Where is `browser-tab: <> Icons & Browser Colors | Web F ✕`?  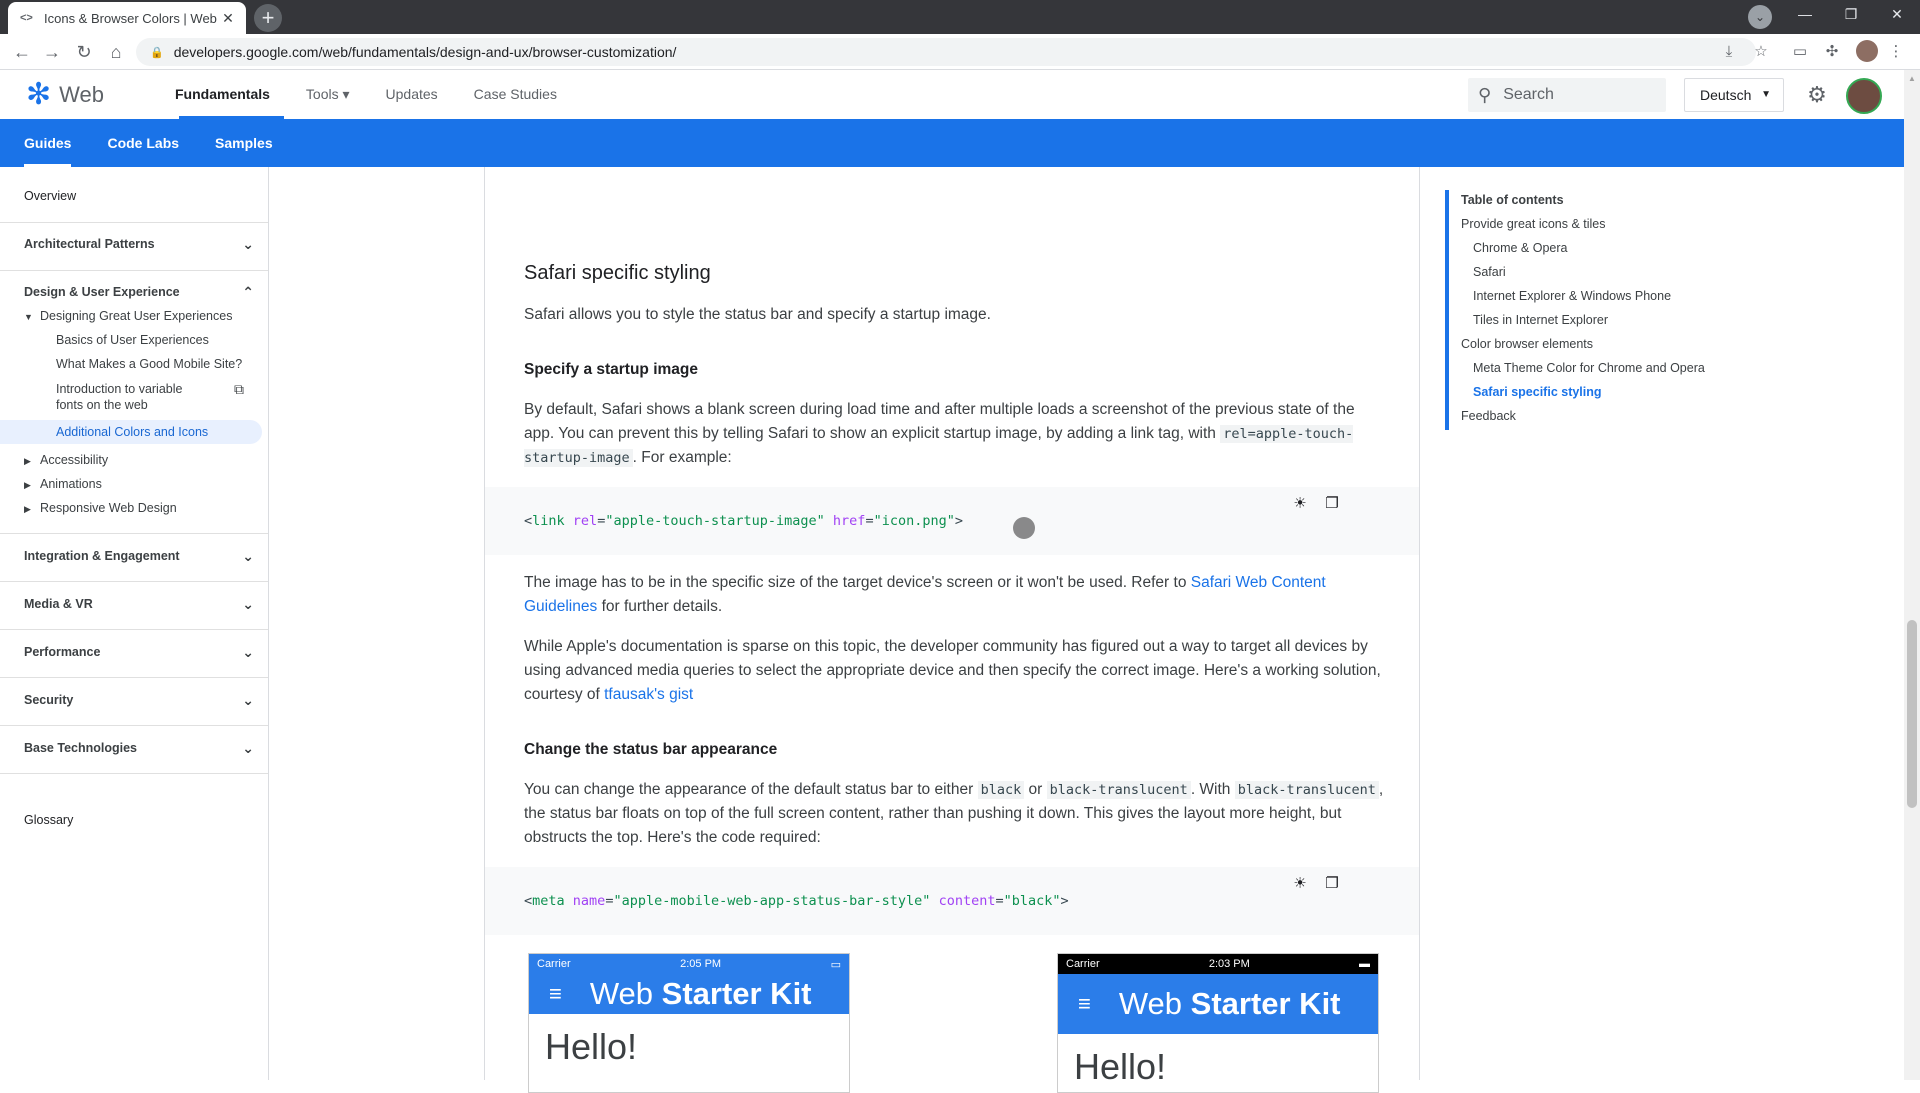 browser-tab: <> Icons & Browser Colors | Web F ✕ is located at coordinates (127, 18).